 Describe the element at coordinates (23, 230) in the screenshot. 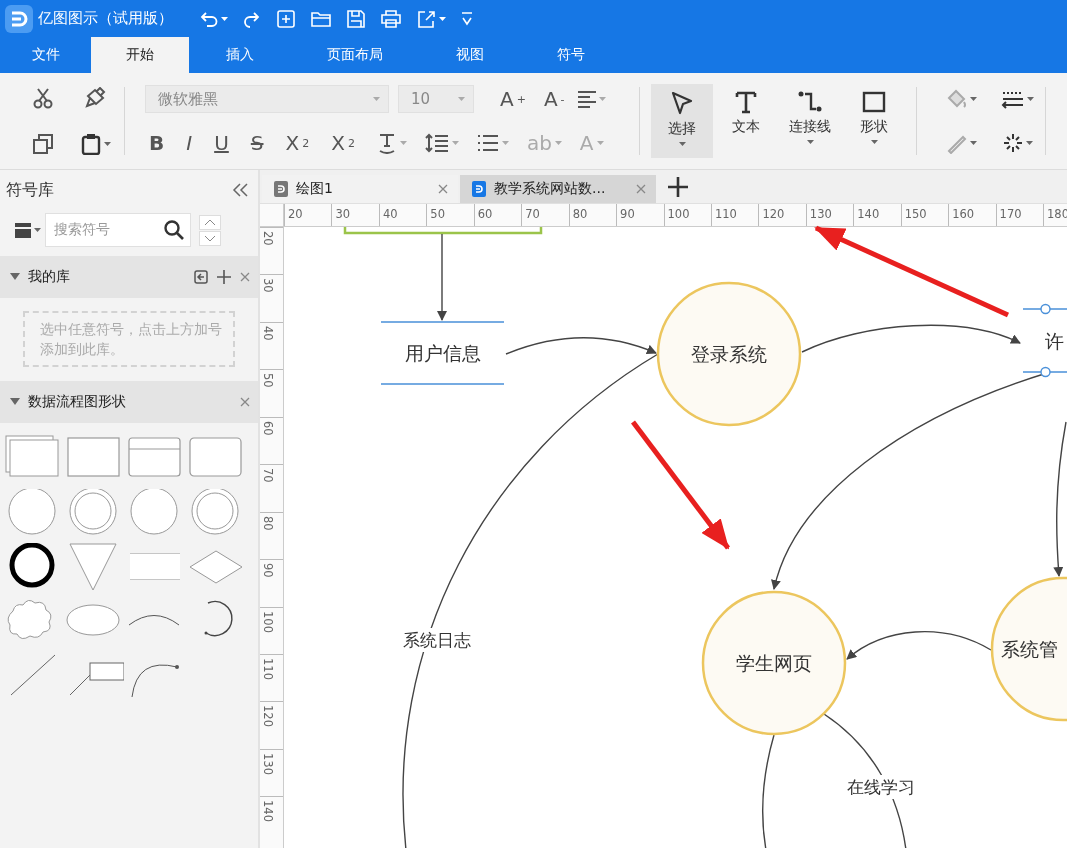

I see `library-tray-icon` at that location.